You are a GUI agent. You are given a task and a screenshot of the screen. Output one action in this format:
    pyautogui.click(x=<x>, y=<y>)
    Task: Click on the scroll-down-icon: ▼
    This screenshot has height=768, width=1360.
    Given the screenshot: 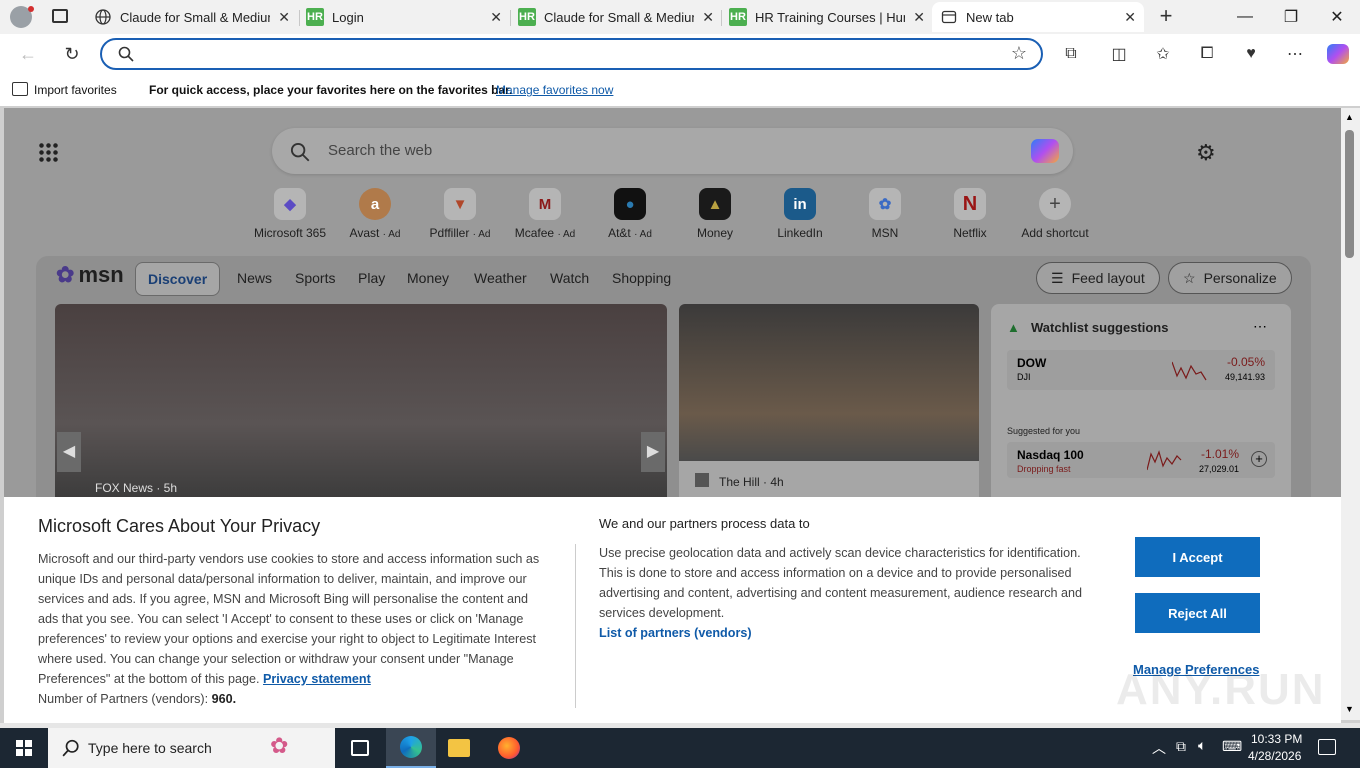 What is the action you would take?
    pyautogui.click(x=1349, y=709)
    